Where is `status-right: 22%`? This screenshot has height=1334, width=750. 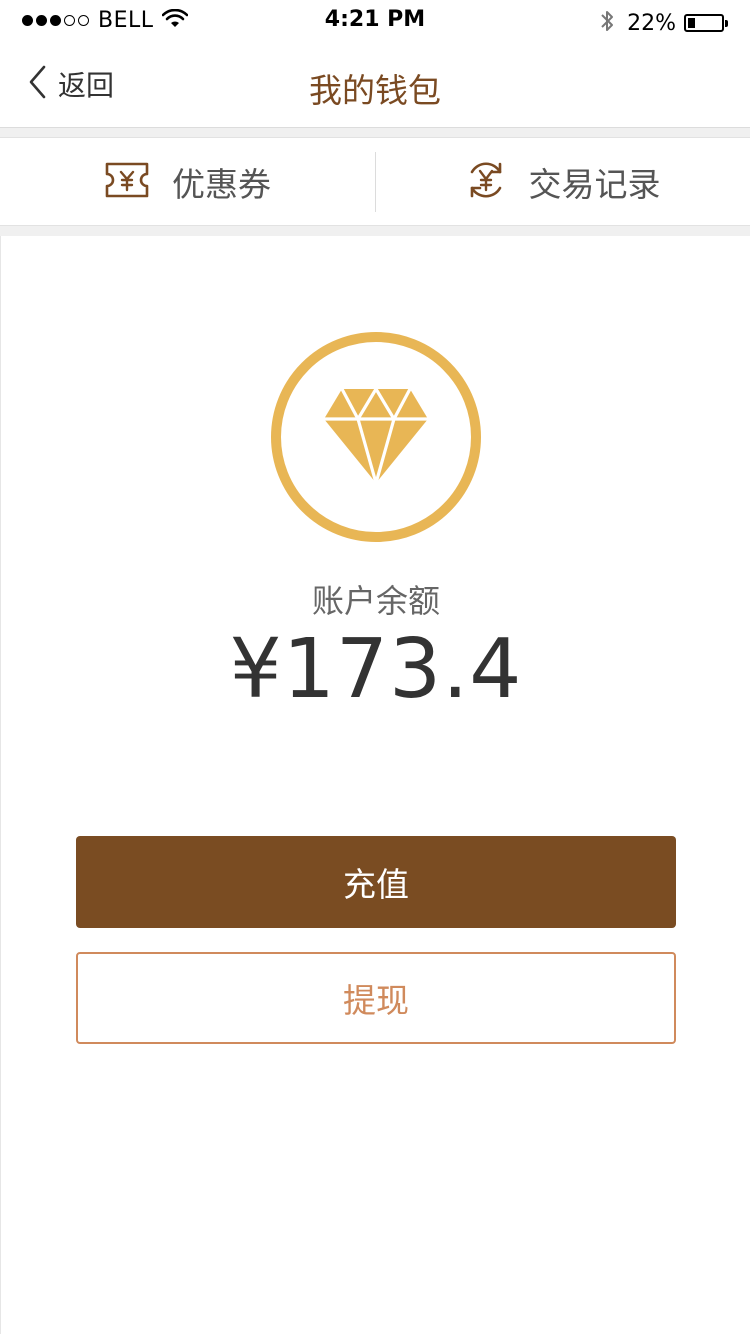
status-right: 22% is located at coordinates (663, 23).